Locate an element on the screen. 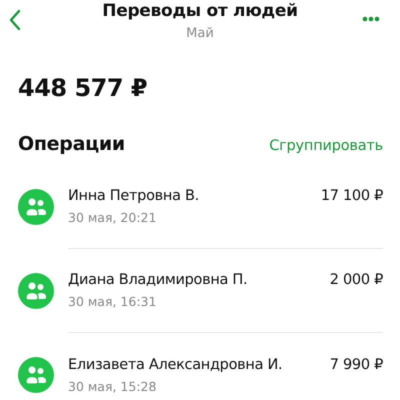 This screenshot has height=400, width=400. sender-name: Елизавета Александровна И. is located at coordinates (175, 364).